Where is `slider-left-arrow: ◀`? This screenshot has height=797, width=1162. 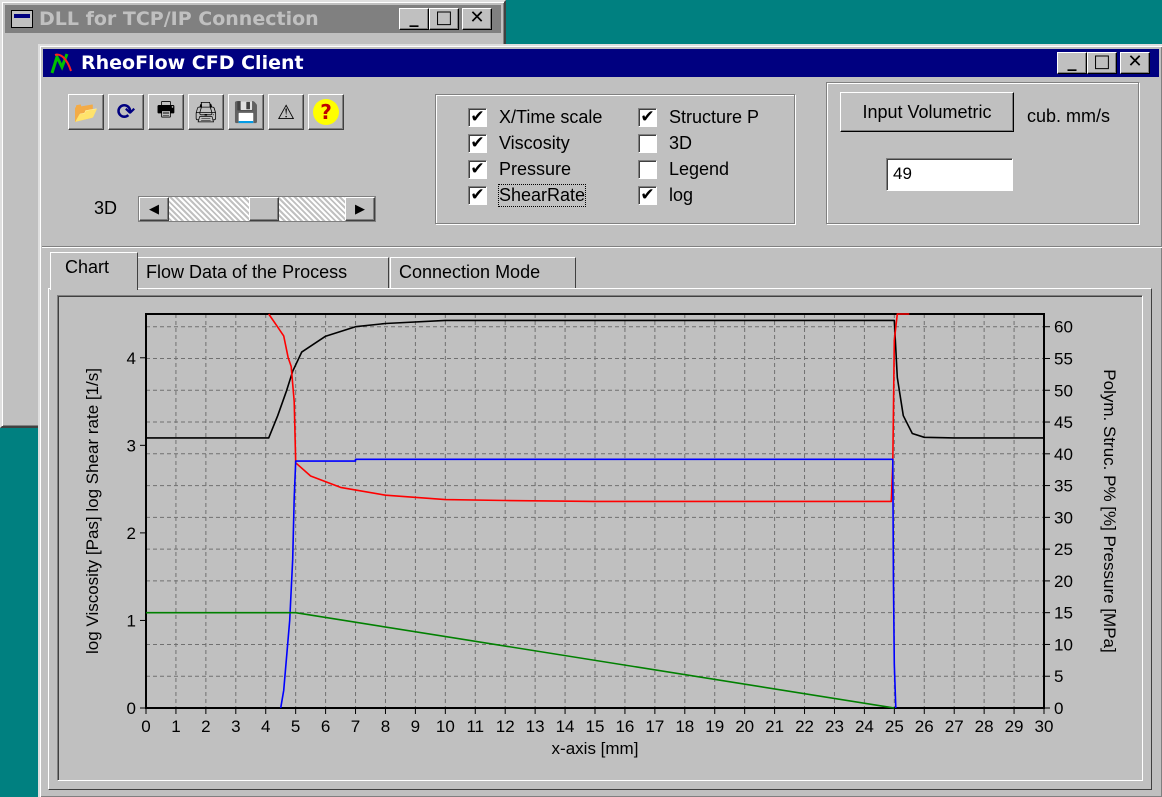 slider-left-arrow: ◀ is located at coordinates (154, 209).